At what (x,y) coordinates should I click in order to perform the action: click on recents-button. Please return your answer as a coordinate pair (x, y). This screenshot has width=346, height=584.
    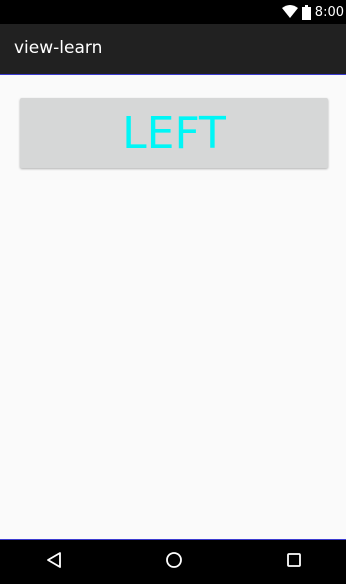
    Looking at the image, I should click on (294, 562).